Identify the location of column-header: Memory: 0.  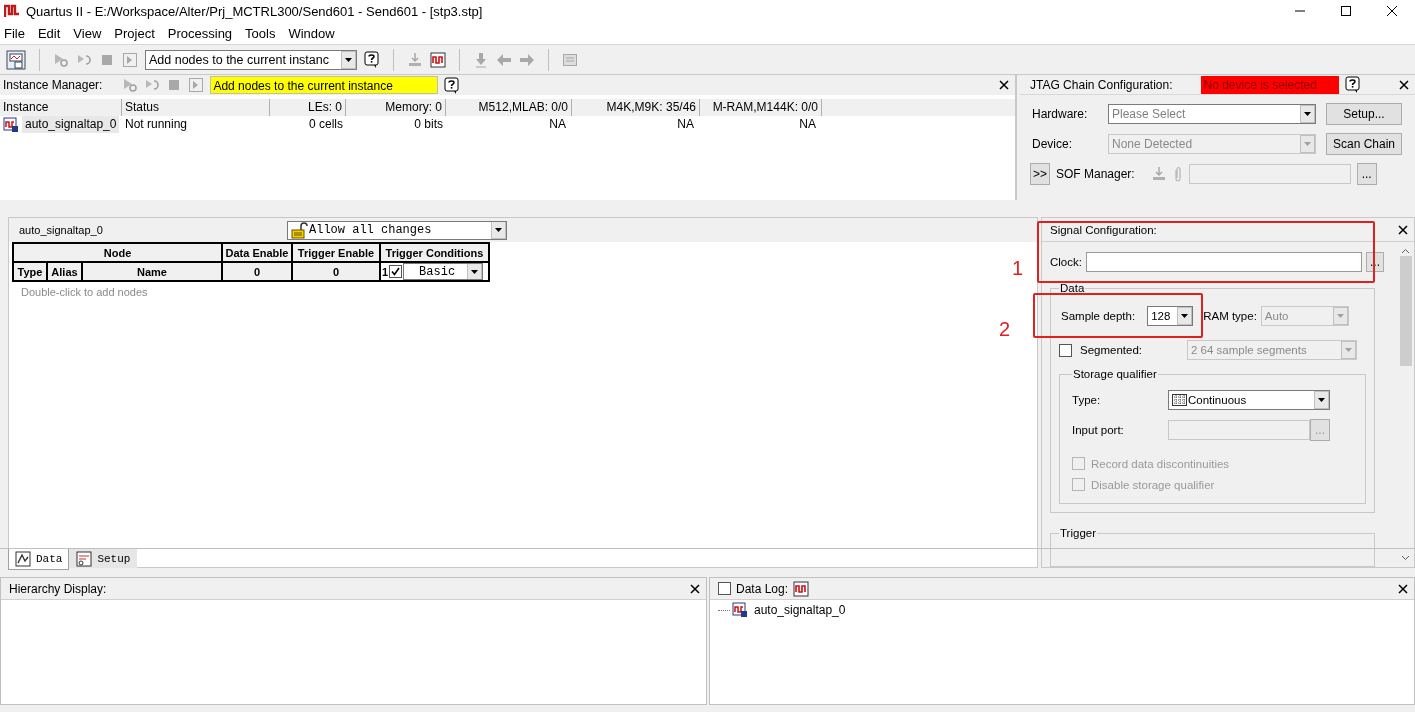
(396, 107).